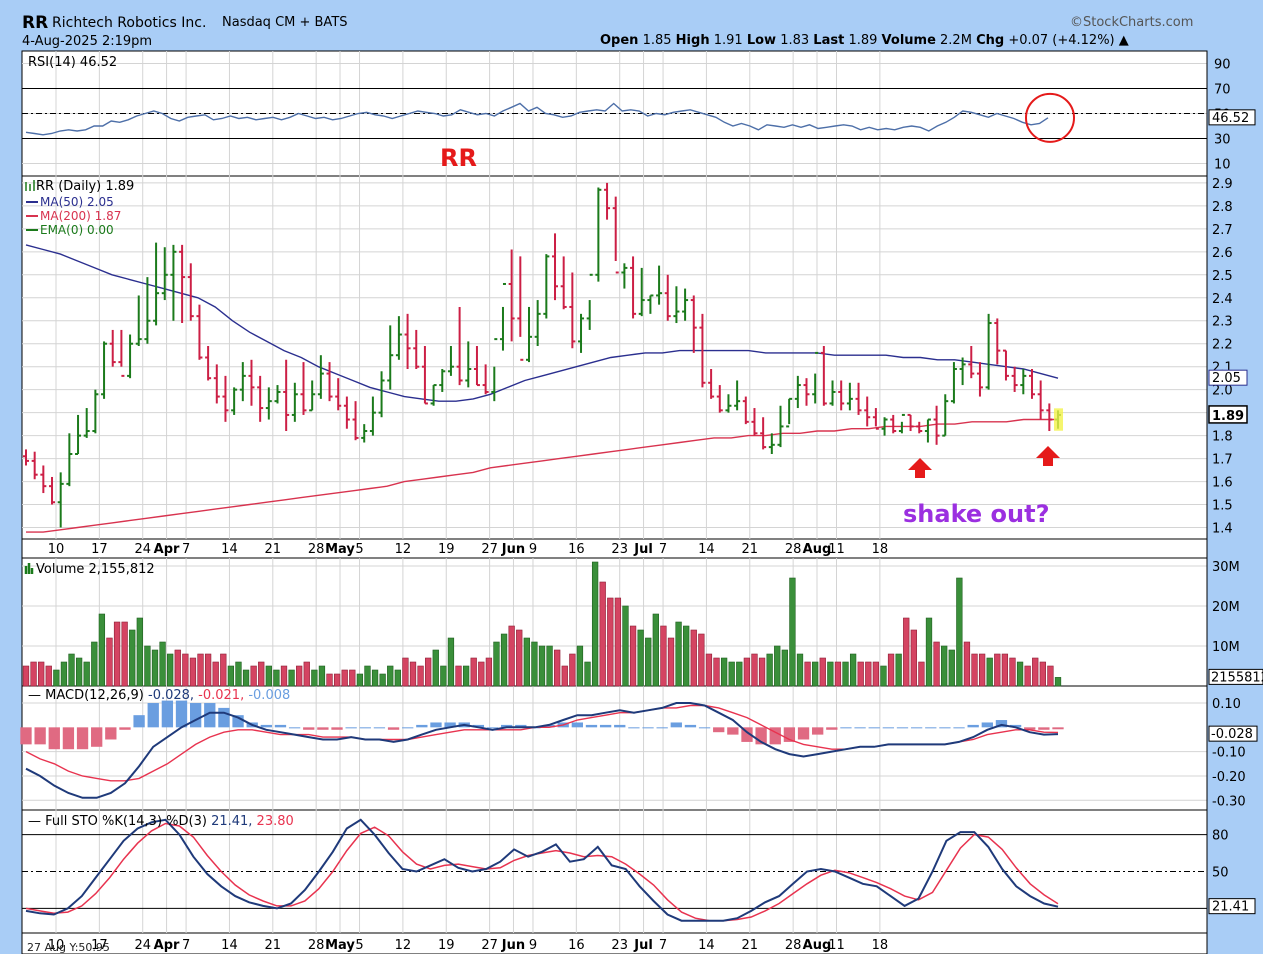 This screenshot has width=1263, height=954. What do you see at coordinates (1222, 529) in the screenshot?
I see `y-tick-label: 1.4` at bounding box center [1222, 529].